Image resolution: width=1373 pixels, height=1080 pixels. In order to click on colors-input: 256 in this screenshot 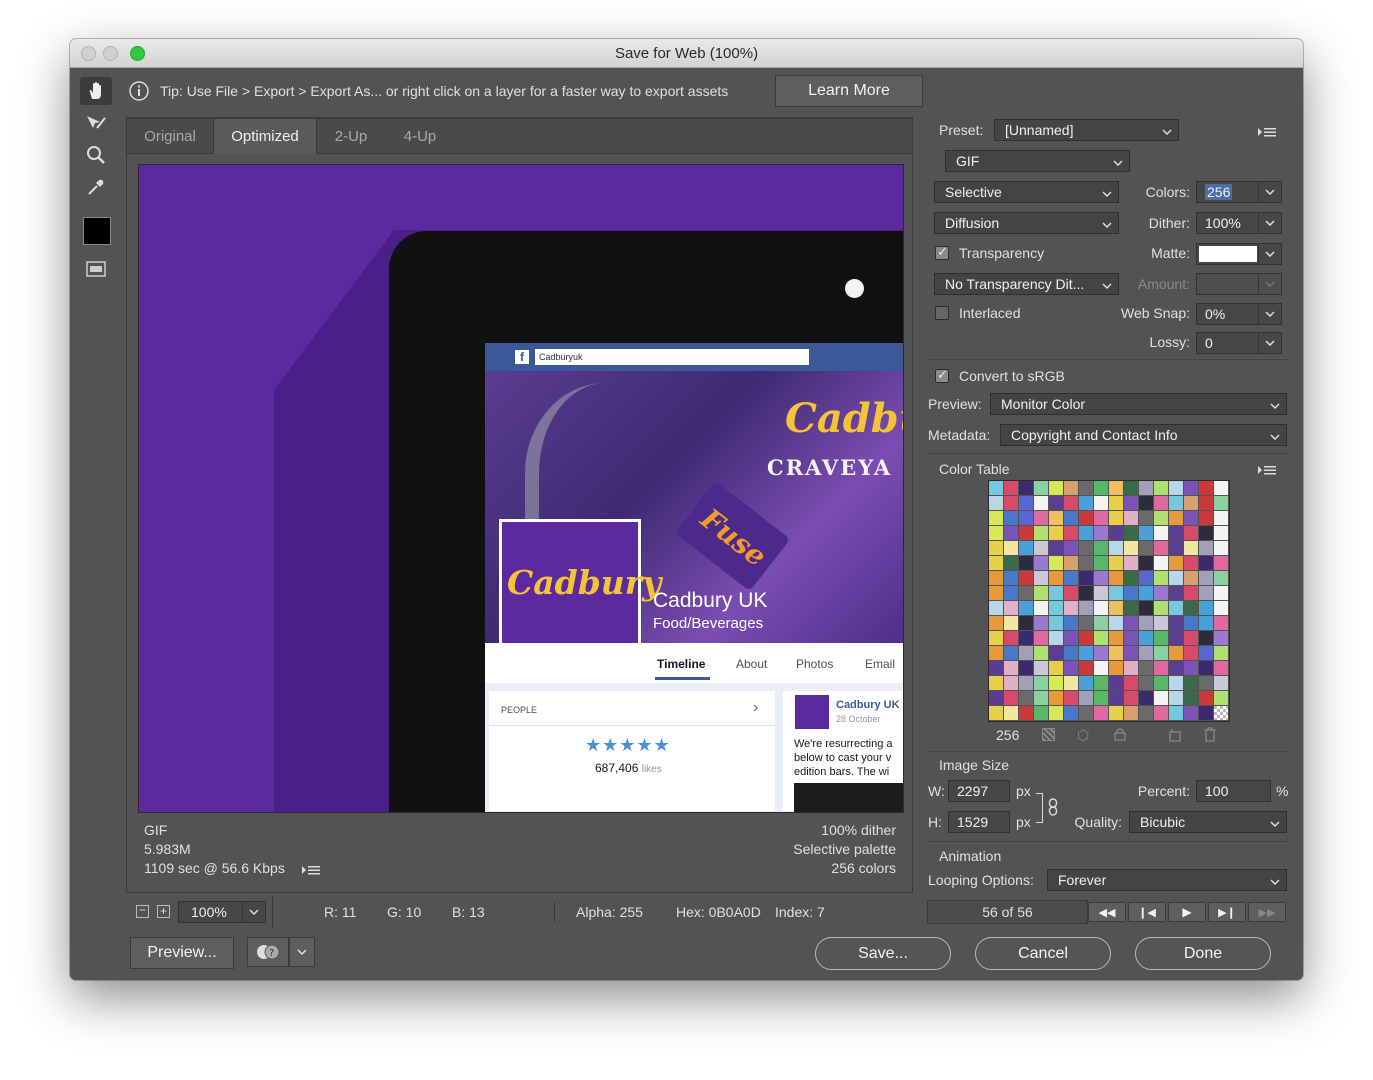, I will do `click(1239, 192)`.